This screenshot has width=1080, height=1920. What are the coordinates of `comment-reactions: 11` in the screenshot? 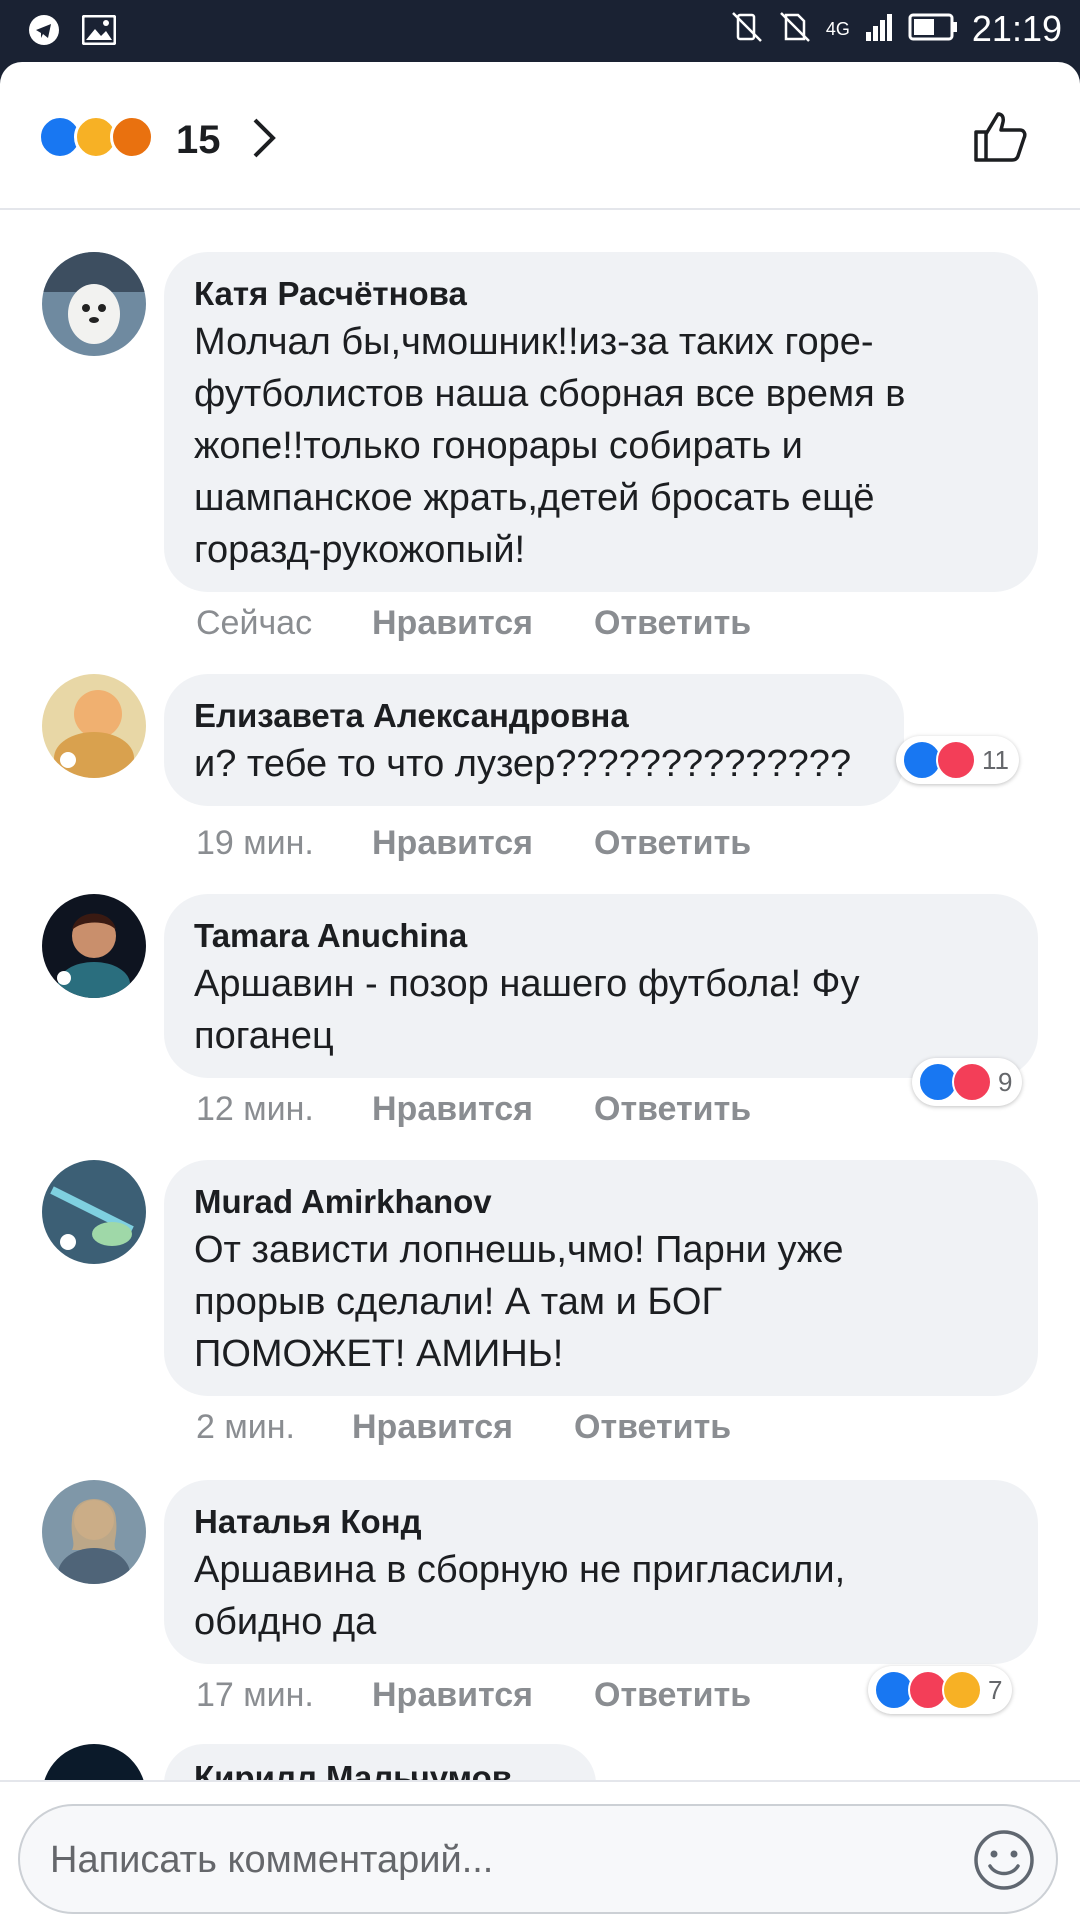 It's located at (957, 760).